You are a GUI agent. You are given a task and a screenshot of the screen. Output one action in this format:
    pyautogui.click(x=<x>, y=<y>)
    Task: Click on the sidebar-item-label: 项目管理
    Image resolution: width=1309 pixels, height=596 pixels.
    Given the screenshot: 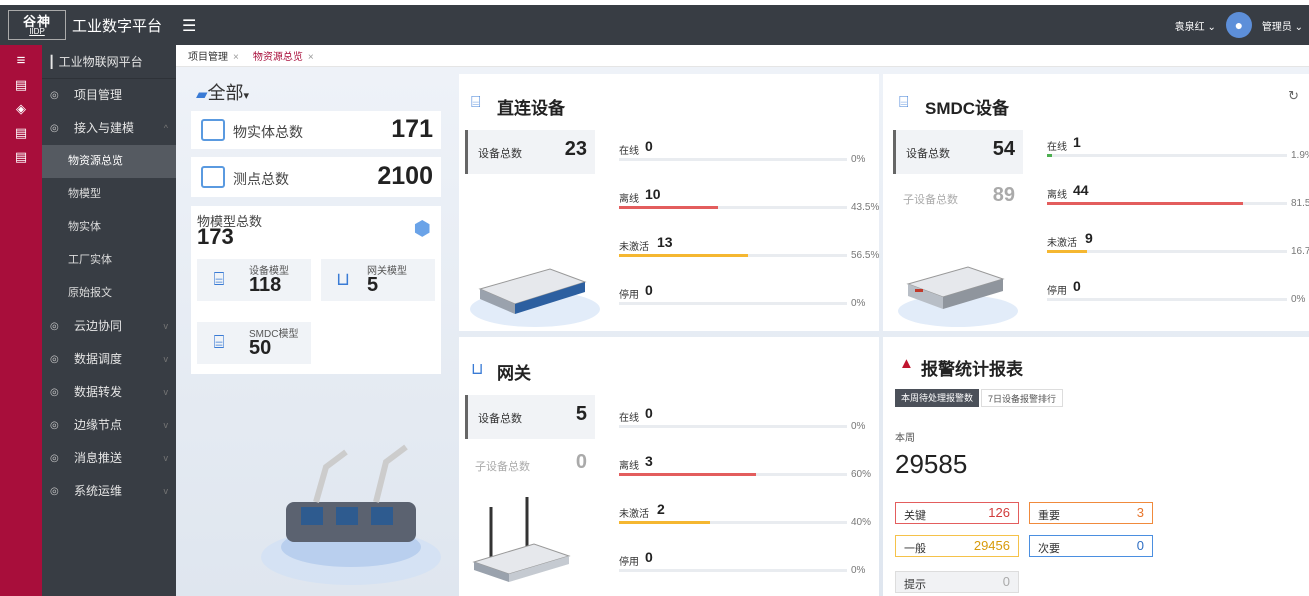 What is the action you would take?
    pyautogui.click(x=98, y=95)
    